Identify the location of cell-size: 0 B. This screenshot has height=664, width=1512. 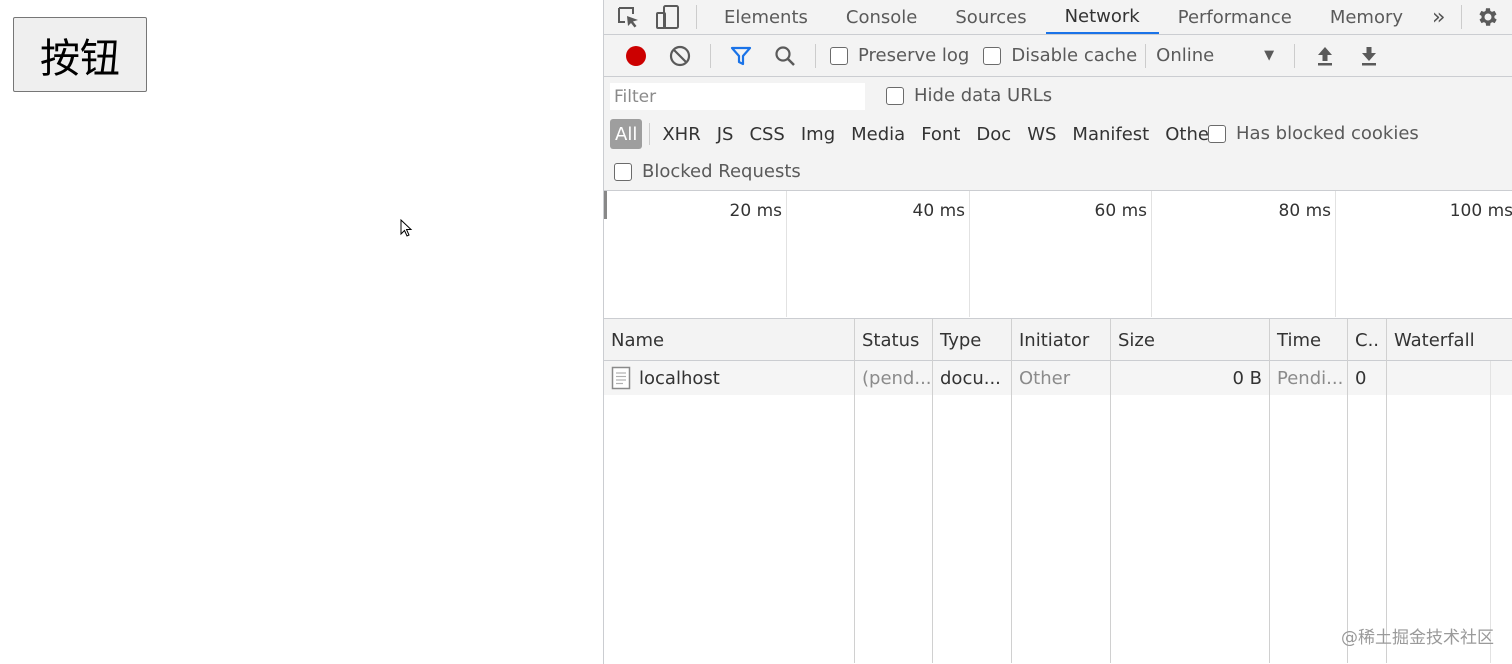
(1247, 378).